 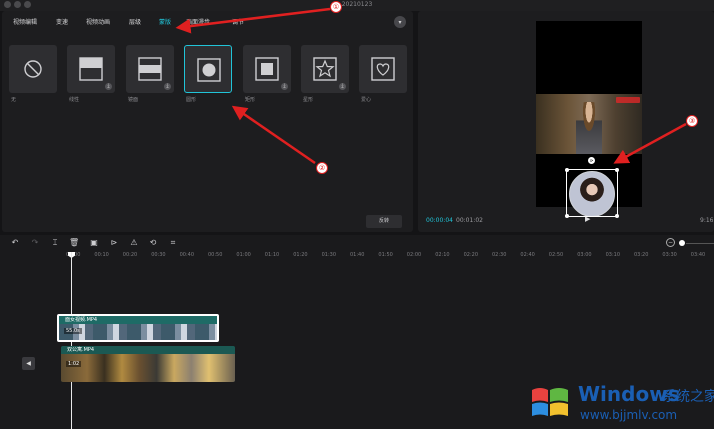 I want to click on ruler-tick-label: 02:30, so click(x=499, y=255).